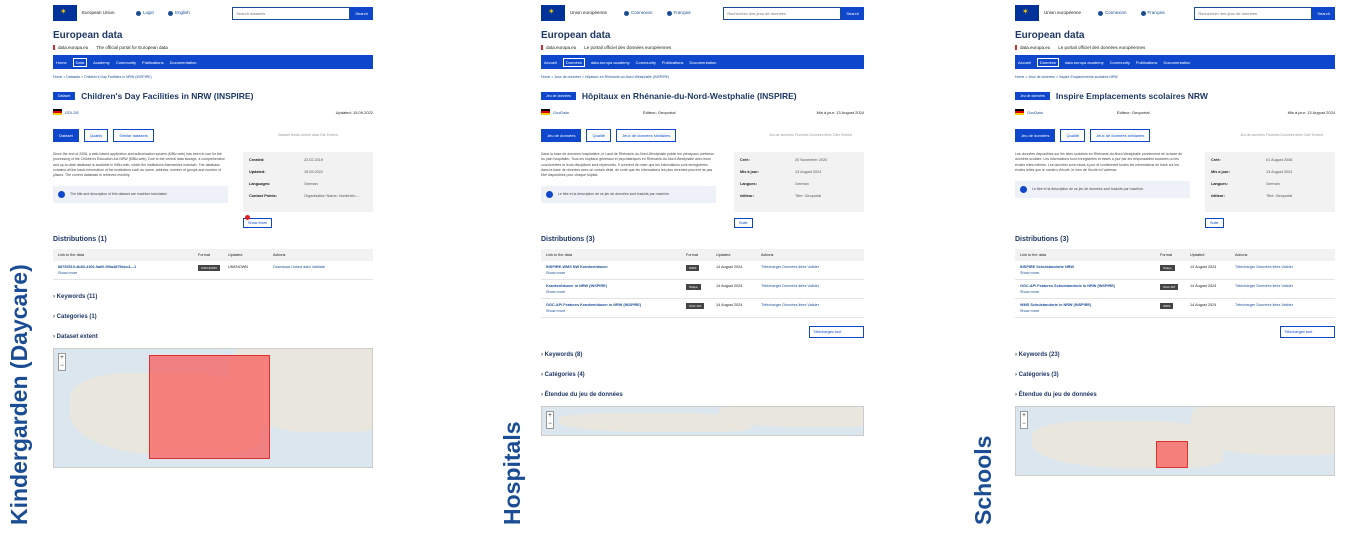 This screenshot has width=1350, height=533. What do you see at coordinates (325, 136) in the screenshot?
I see `dataset-actions: Dataset feeds Linked data Cite Embed` at bounding box center [325, 136].